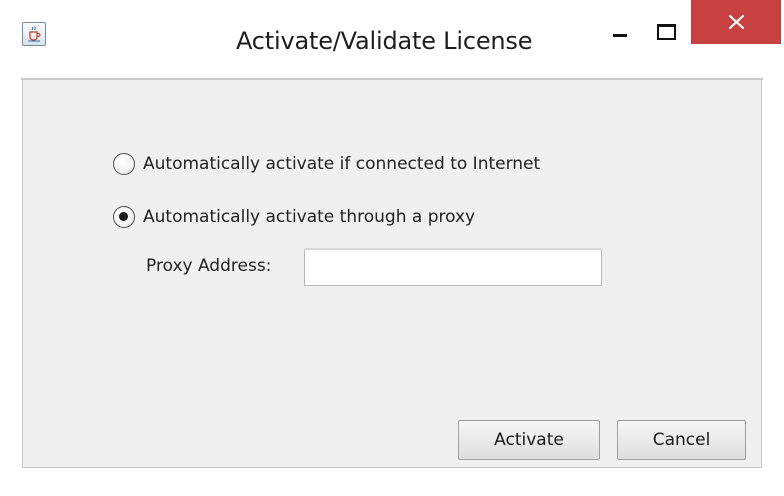 The image size is (784, 496). Describe the element at coordinates (384, 41) in the screenshot. I see `window-title: Activate/Validate License` at that location.